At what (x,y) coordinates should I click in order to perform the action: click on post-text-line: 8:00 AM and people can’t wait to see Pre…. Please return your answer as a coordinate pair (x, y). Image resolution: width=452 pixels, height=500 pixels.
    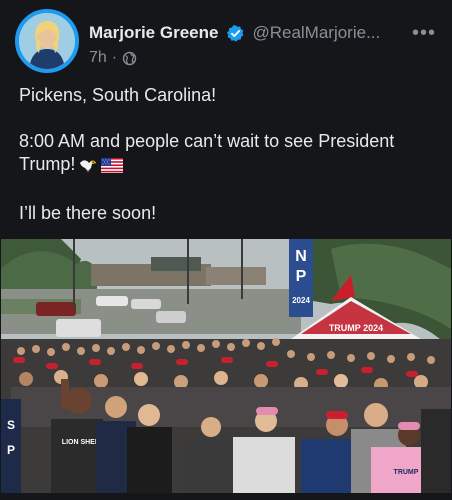
    Looking at the image, I should click on (229, 154).